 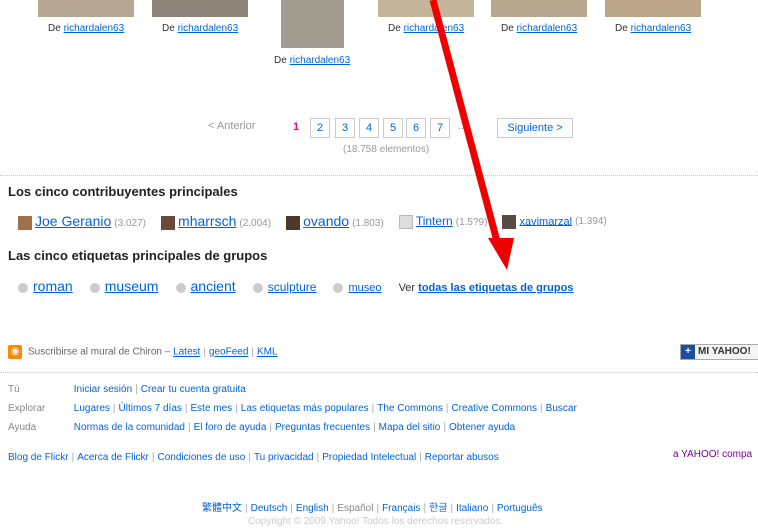 I want to click on arrow-head, so click(x=501, y=254).